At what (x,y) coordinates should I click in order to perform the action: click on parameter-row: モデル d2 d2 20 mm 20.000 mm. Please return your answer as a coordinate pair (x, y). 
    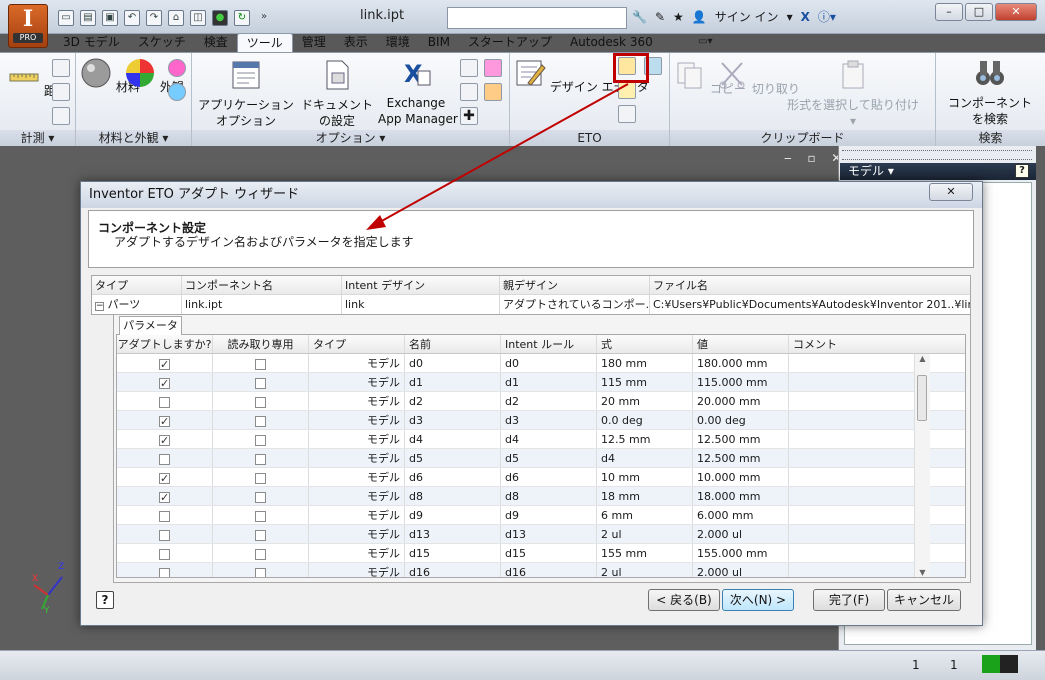
    Looking at the image, I should click on (541, 401).